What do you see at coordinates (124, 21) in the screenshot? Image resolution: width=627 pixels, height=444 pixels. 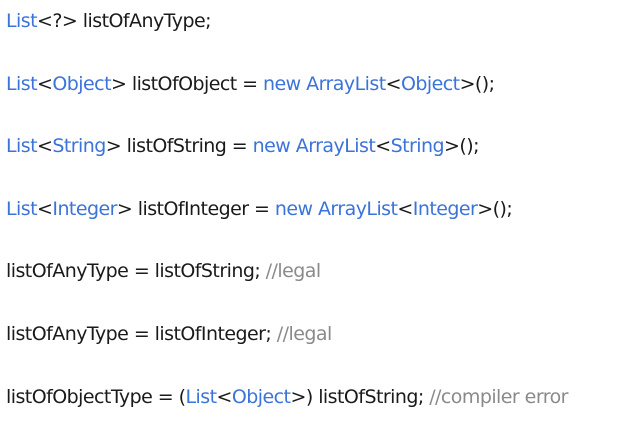 I see `code-token: <?> listOfAnyType;` at bounding box center [124, 21].